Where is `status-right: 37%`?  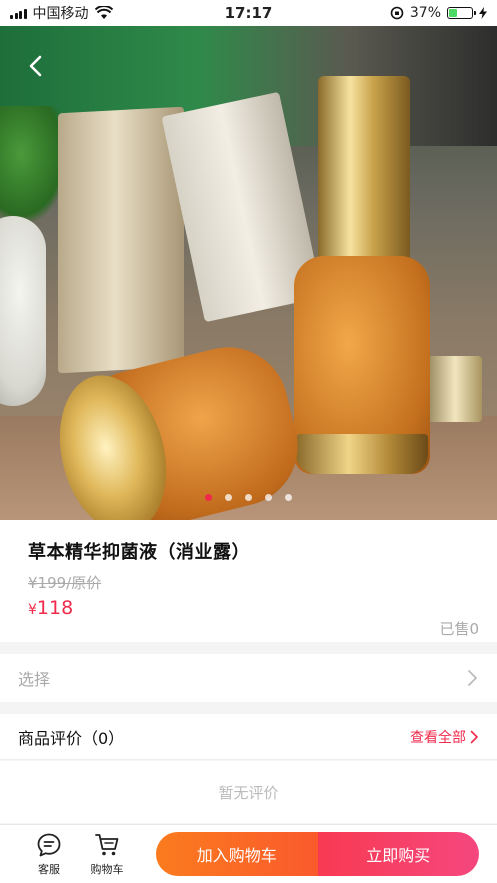
status-right: 37% is located at coordinates (402, 13).